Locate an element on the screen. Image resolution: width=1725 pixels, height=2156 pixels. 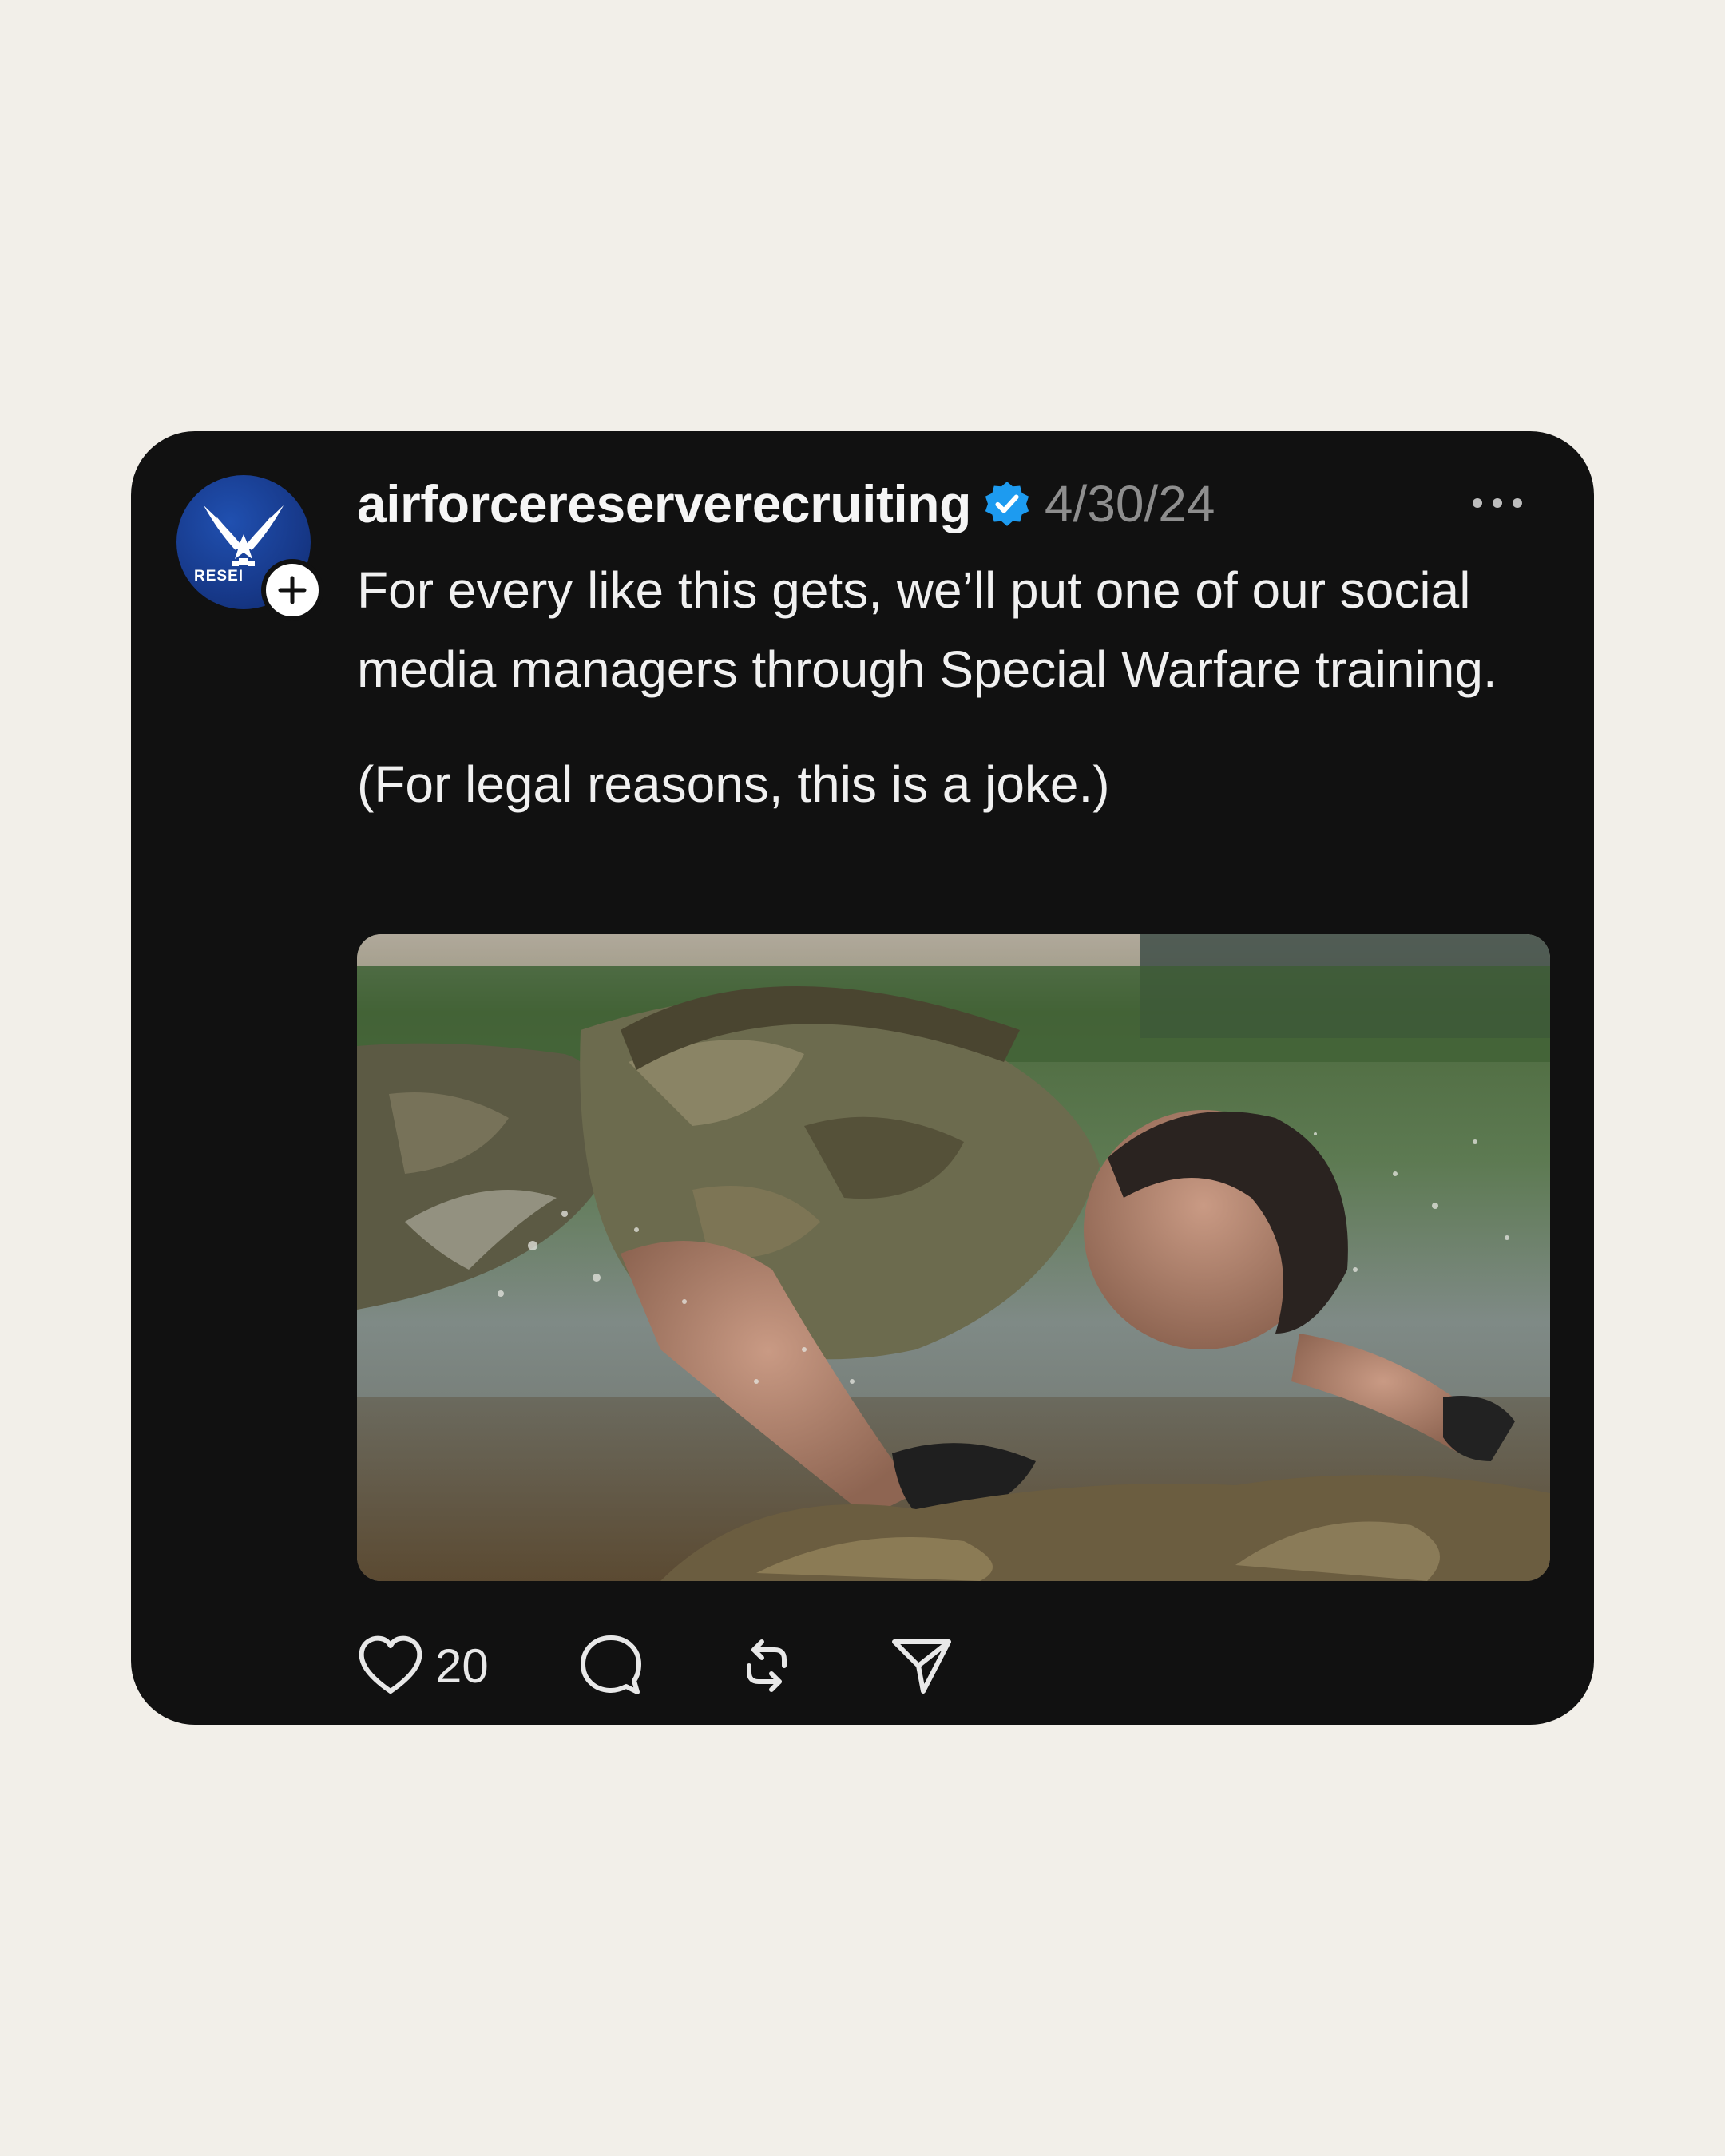
like-button: 20 is located at coordinates (423, 1666).